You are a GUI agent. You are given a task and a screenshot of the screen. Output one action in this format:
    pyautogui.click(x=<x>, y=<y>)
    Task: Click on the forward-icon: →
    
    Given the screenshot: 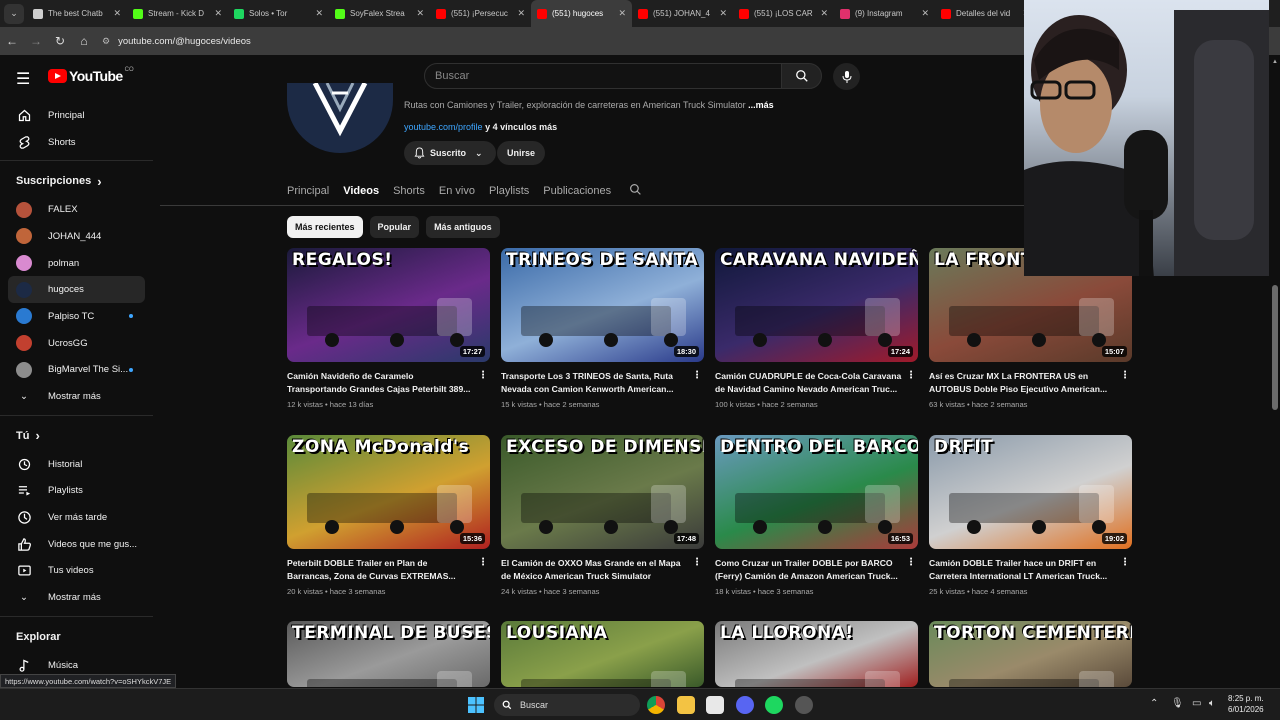 What is the action you would take?
    pyautogui.click(x=36, y=41)
    